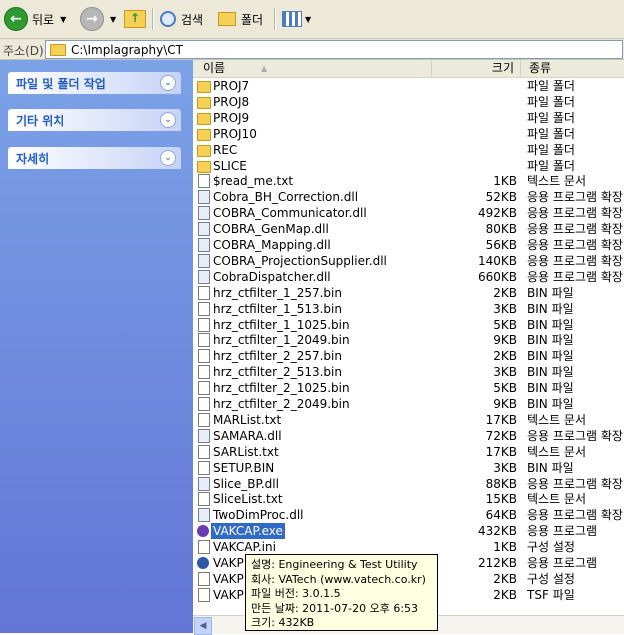  Describe the element at coordinates (408, 166) in the screenshot. I see `file-row: SLICE 파일 폴더` at that location.